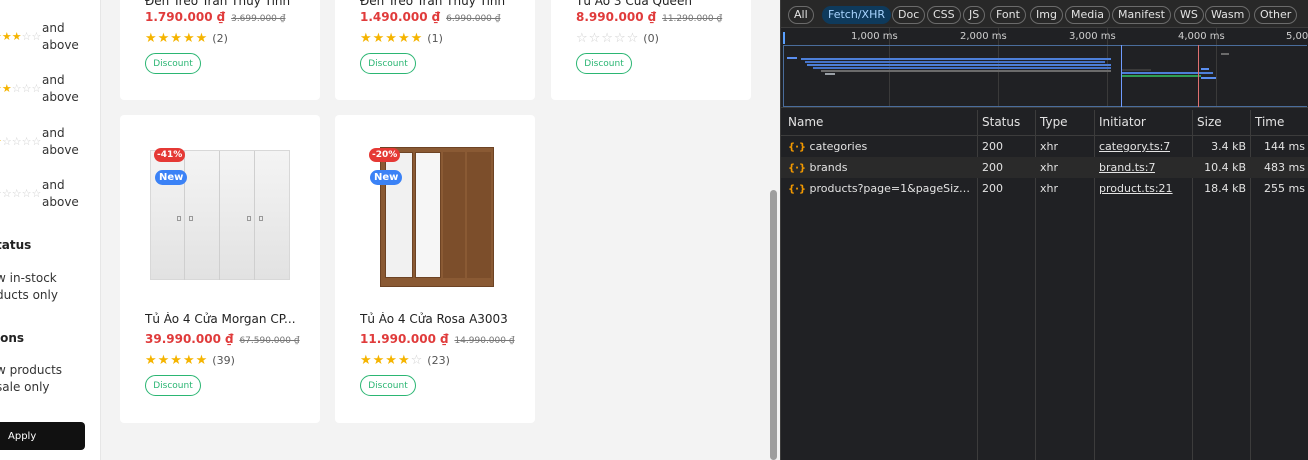 The width and height of the screenshot is (1308, 460). I want to click on product-price: 11.990.000 ₫ 14.990.000 ₫, so click(437, 339).